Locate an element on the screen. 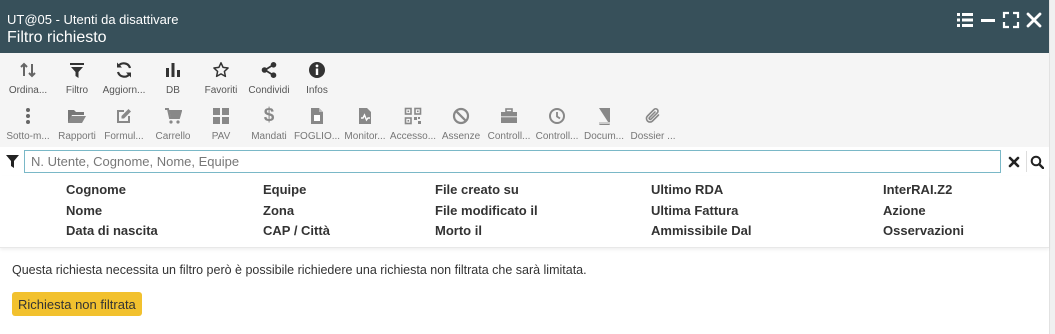 The image size is (1055, 334). toolbar-label: Carrello is located at coordinates (173, 136).